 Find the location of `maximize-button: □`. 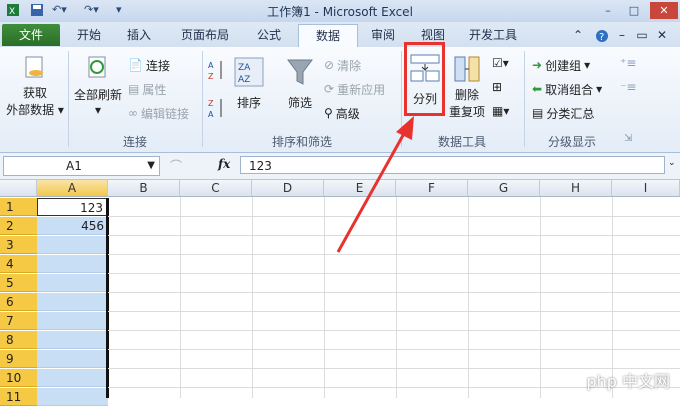

maximize-button: □ is located at coordinates (634, 10).